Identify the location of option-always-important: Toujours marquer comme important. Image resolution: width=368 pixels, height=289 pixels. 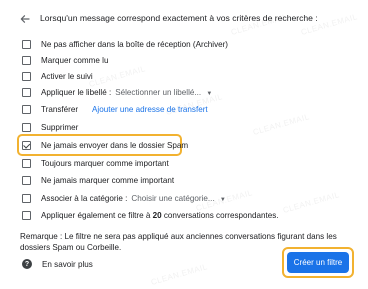
(95, 163).